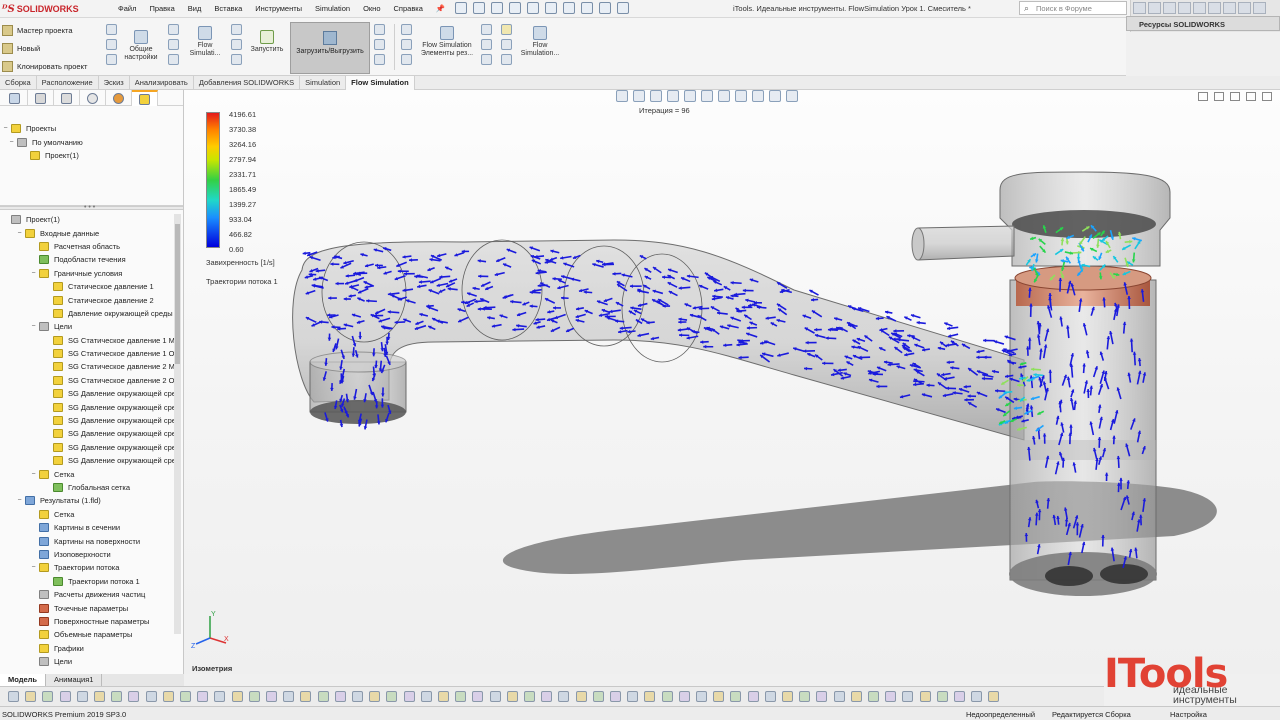 The width and height of the screenshot is (1280, 720). I want to click on clone-project-button: Клонировать проект, so click(44, 66).